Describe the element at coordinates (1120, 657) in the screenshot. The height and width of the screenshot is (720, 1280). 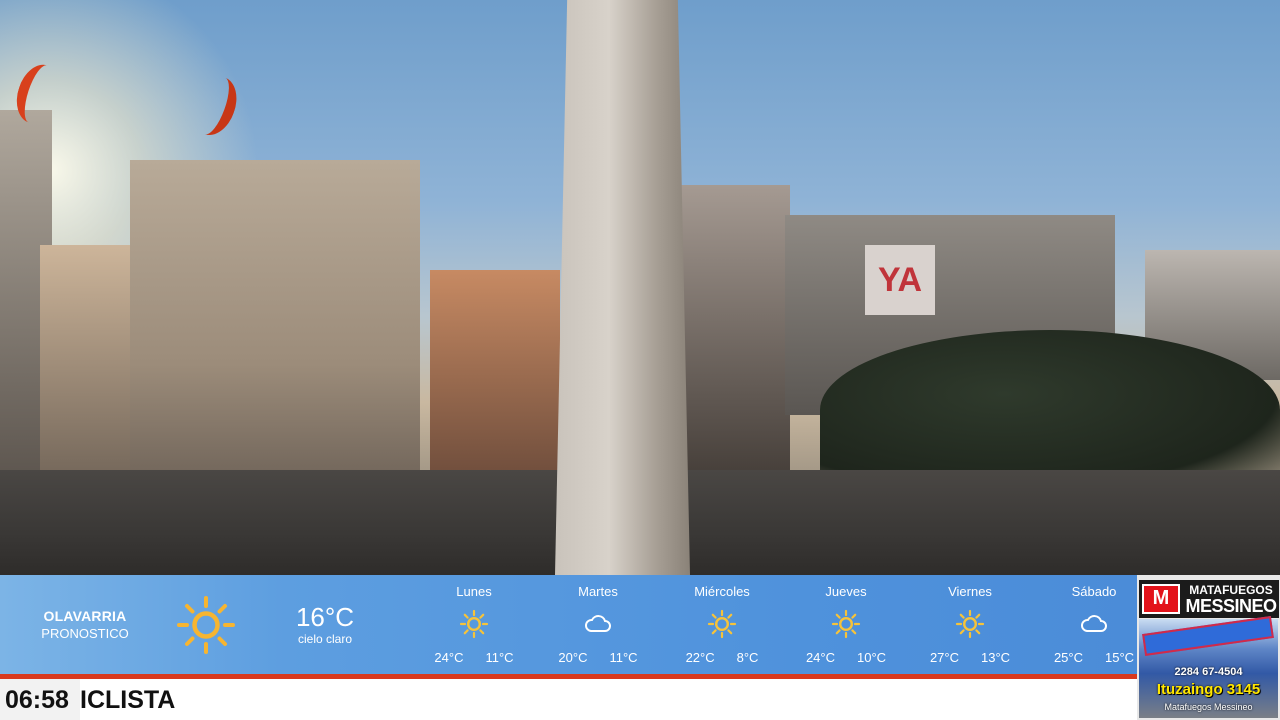
I see `temp-min: 15°C` at that location.